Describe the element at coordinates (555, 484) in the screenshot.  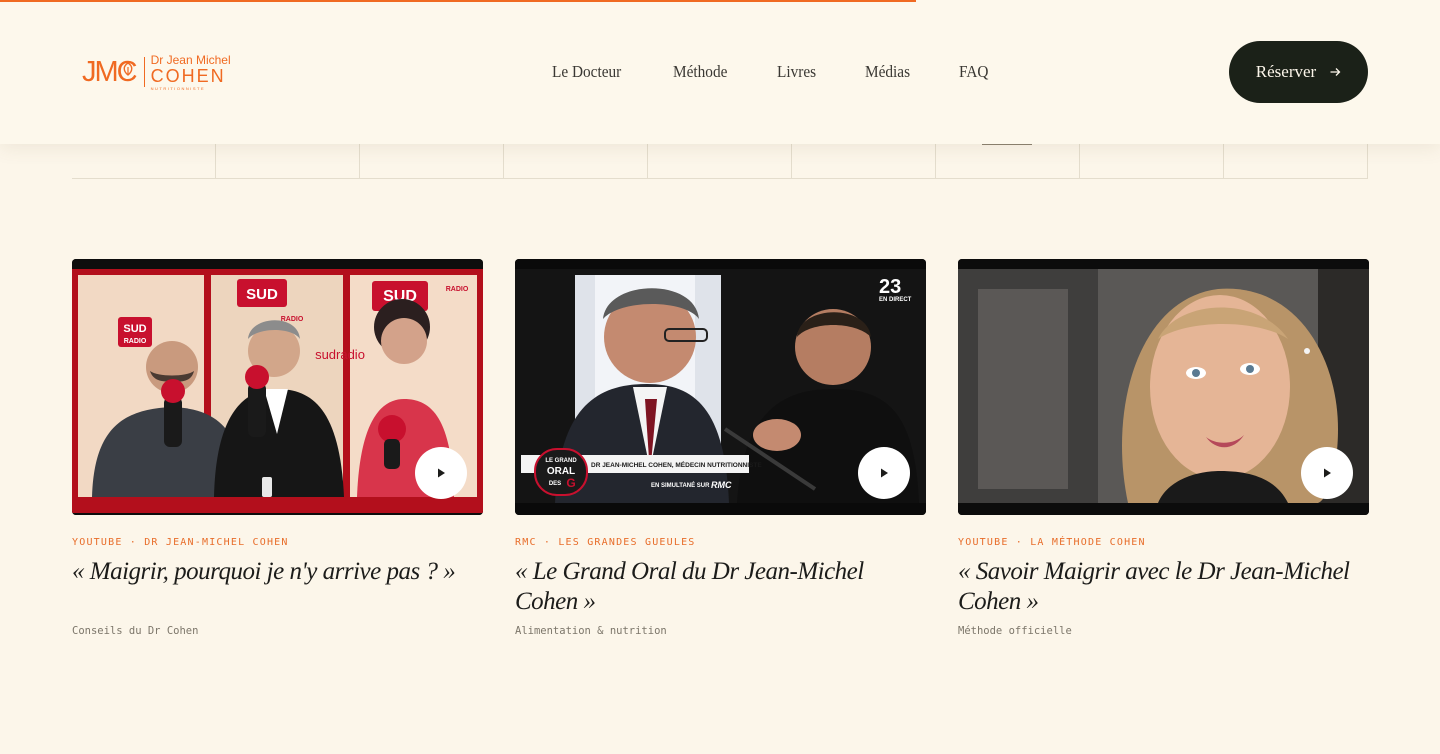
I see `thumb-text: DES` at that location.